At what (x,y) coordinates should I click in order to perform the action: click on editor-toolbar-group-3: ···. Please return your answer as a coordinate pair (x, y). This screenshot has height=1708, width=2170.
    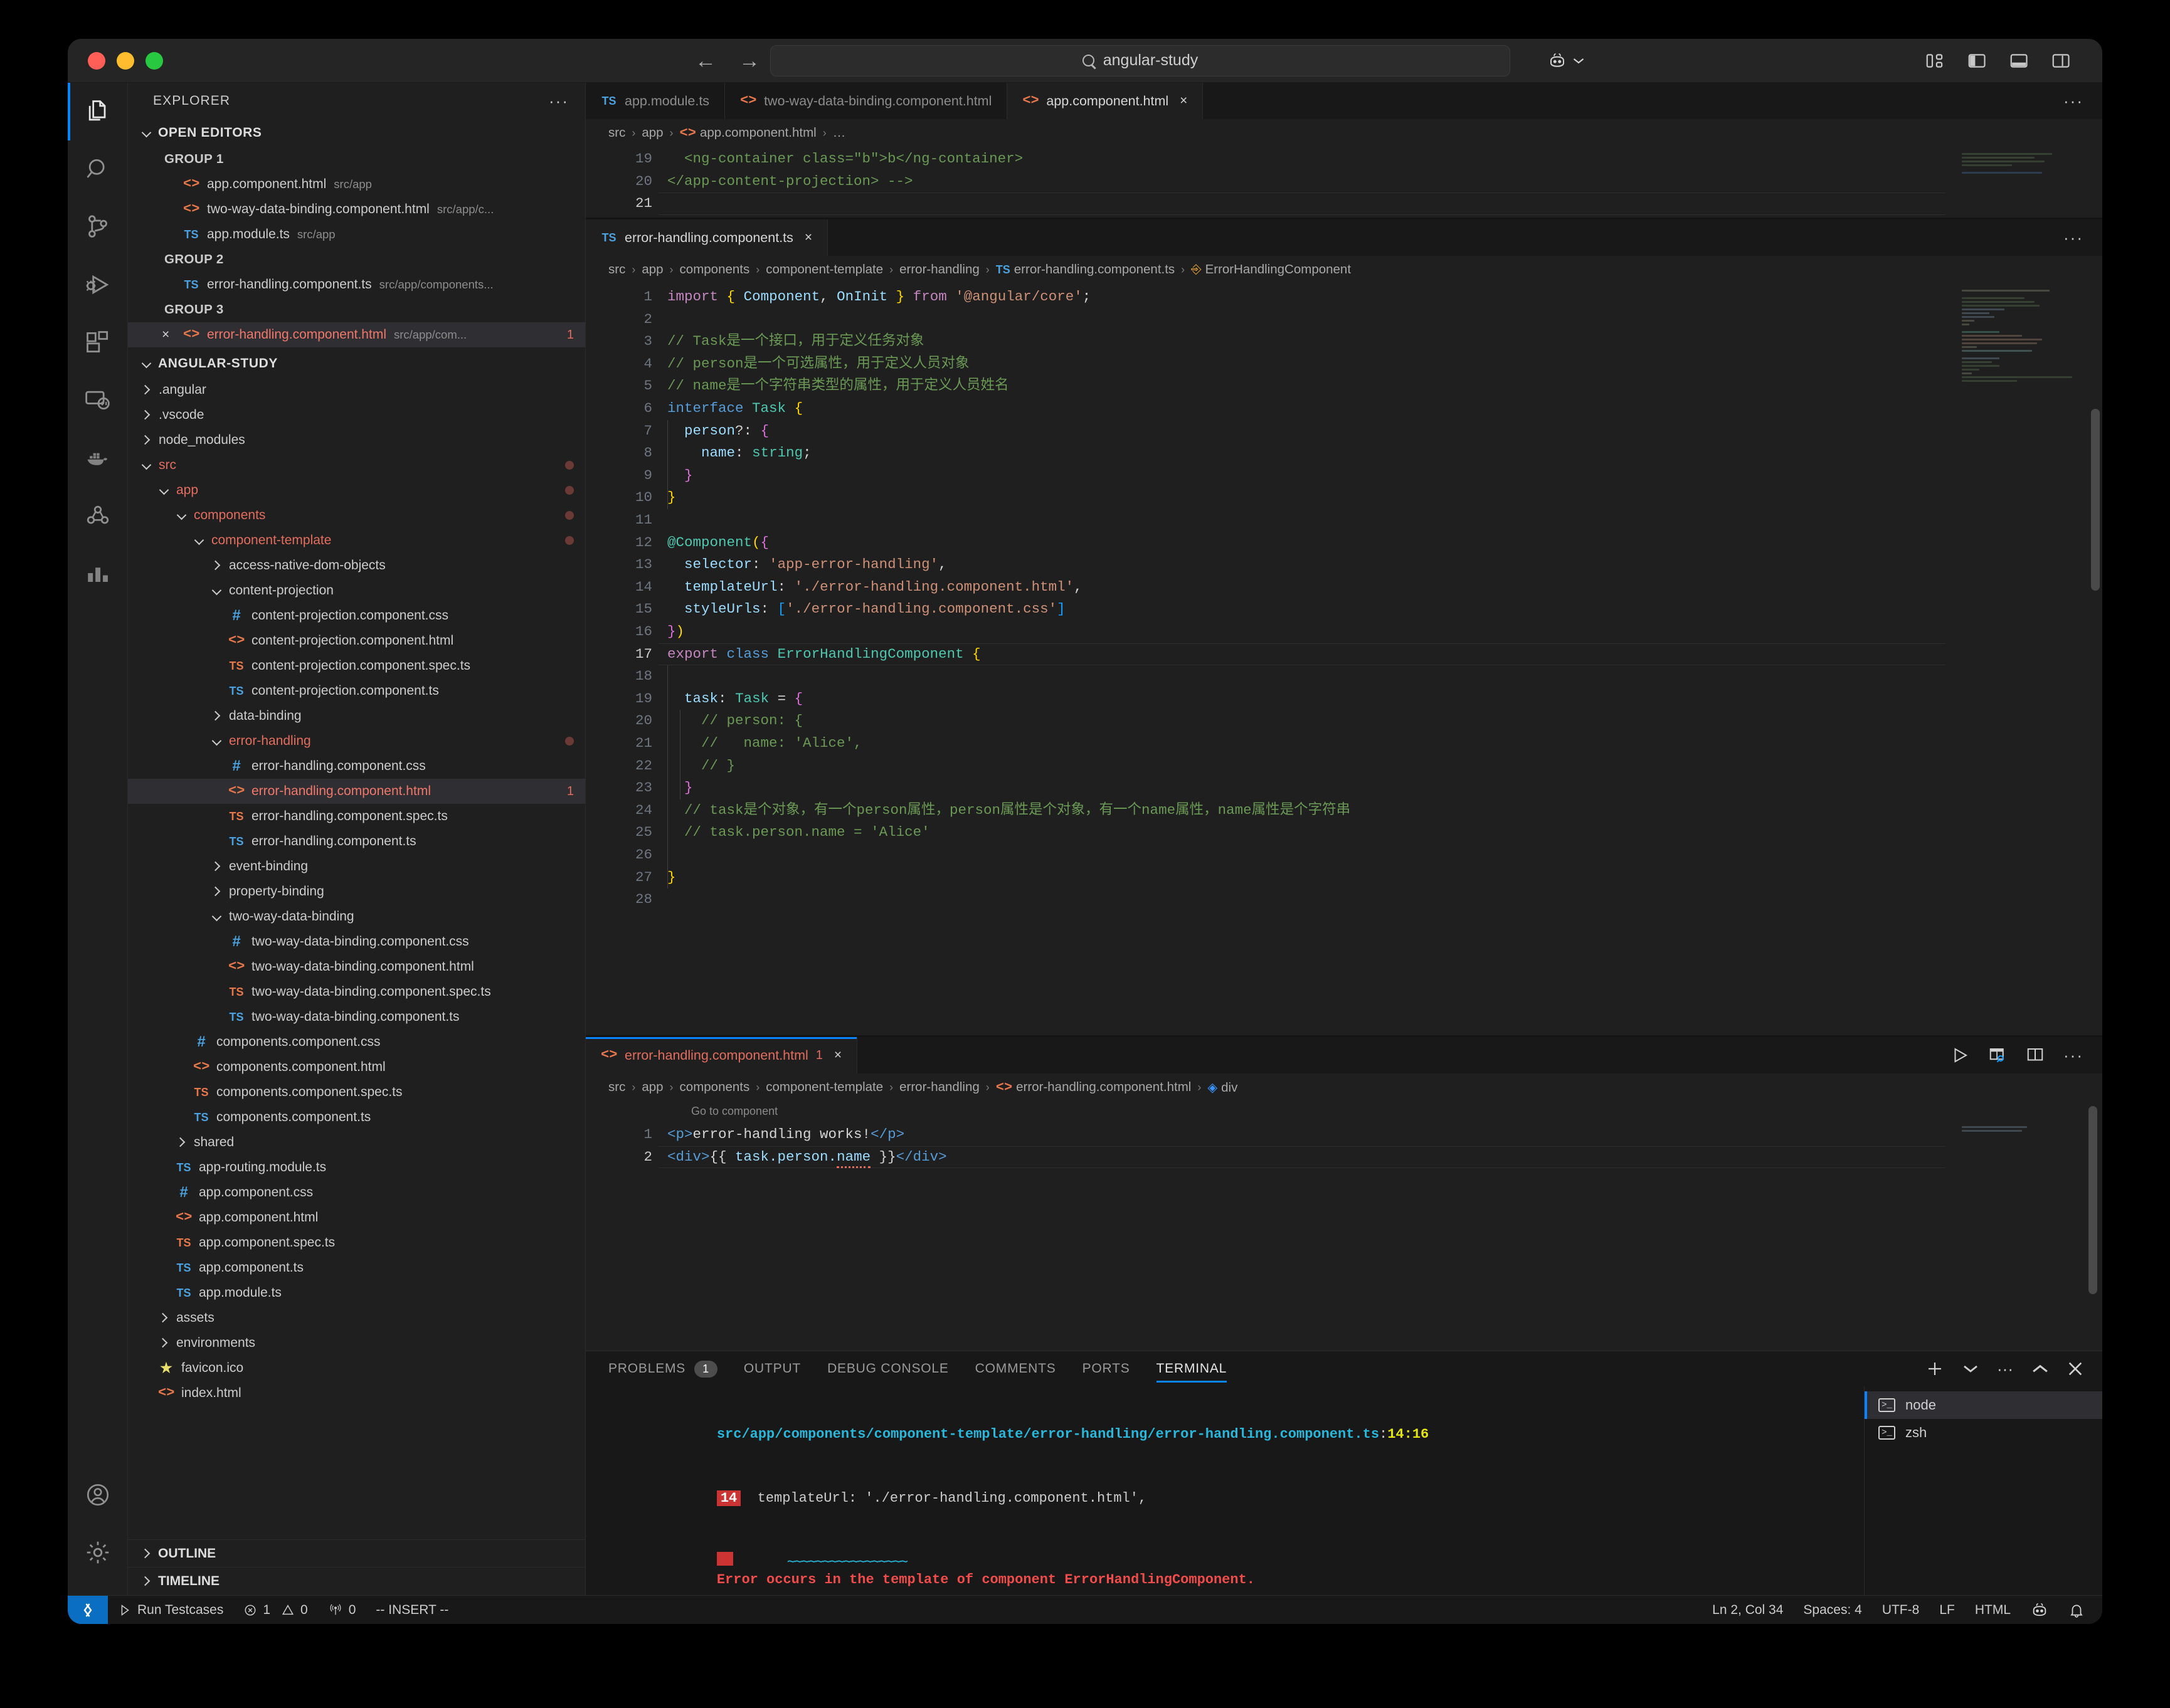
    Looking at the image, I should click on (2017, 1055).